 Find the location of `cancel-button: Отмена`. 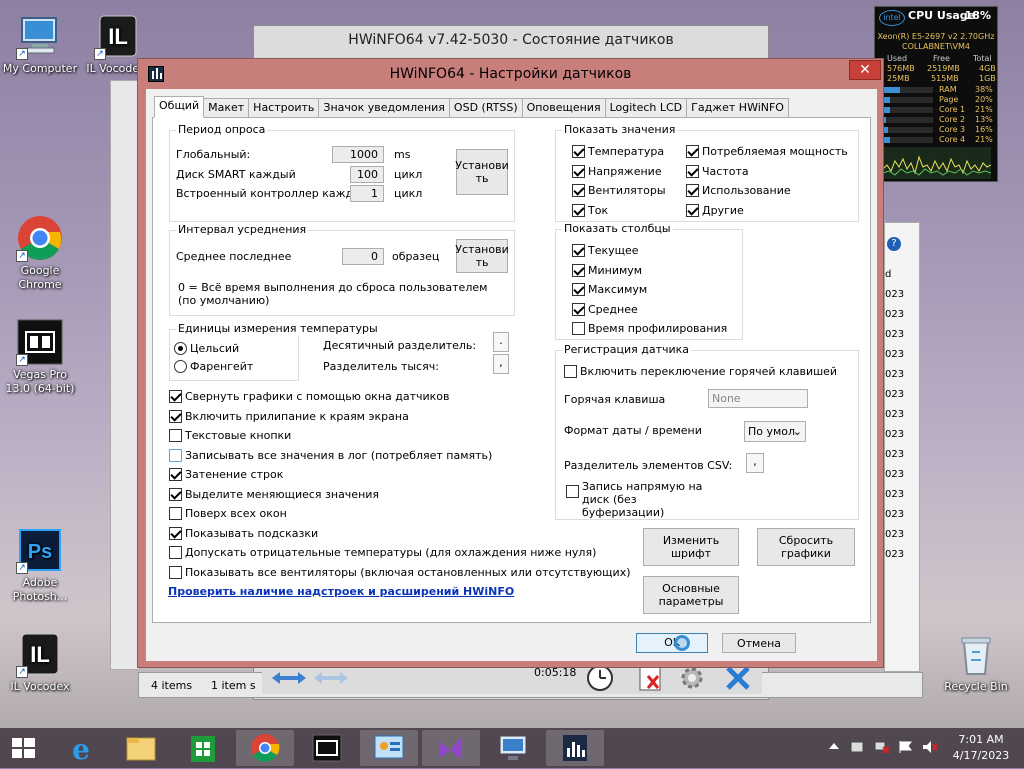

cancel-button: Отмена is located at coordinates (759, 643).